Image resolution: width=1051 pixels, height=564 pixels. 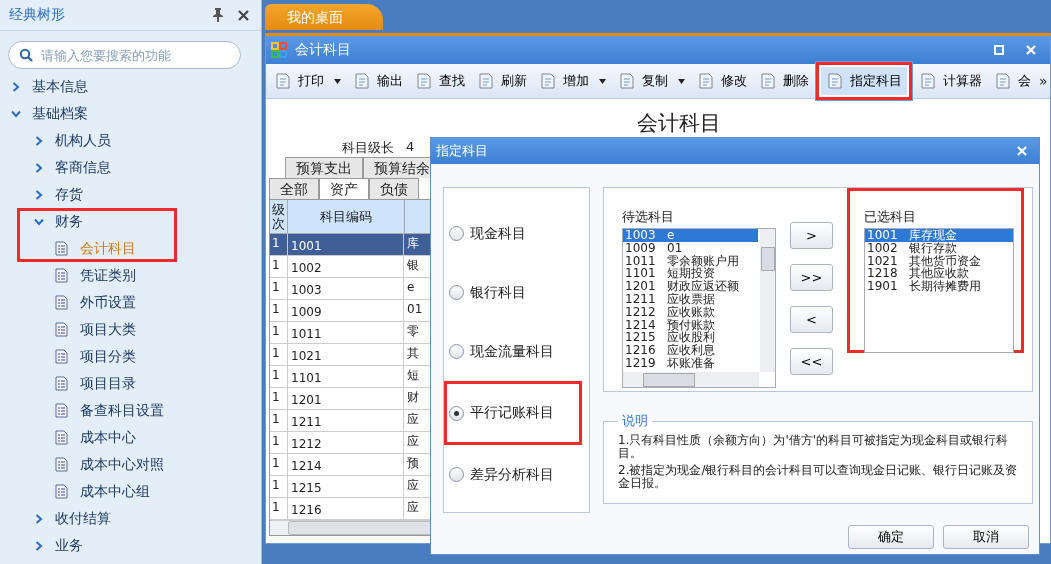 I want to click on table-cell: 1216, so click(x=346, y=508).